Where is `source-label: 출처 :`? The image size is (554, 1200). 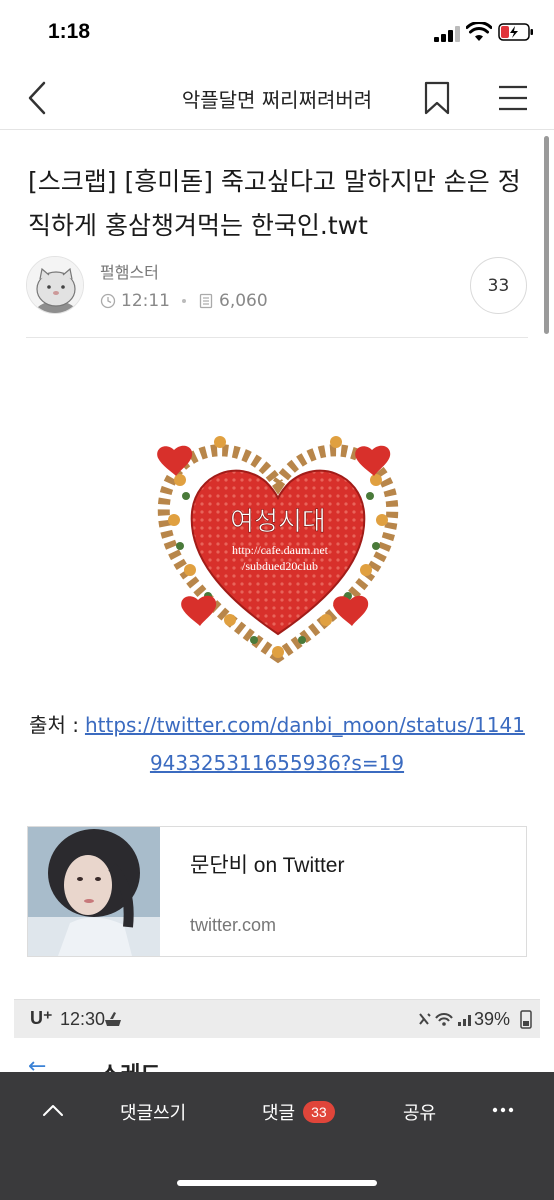 source-label: 출처 : is located at coordinates (54, 725).